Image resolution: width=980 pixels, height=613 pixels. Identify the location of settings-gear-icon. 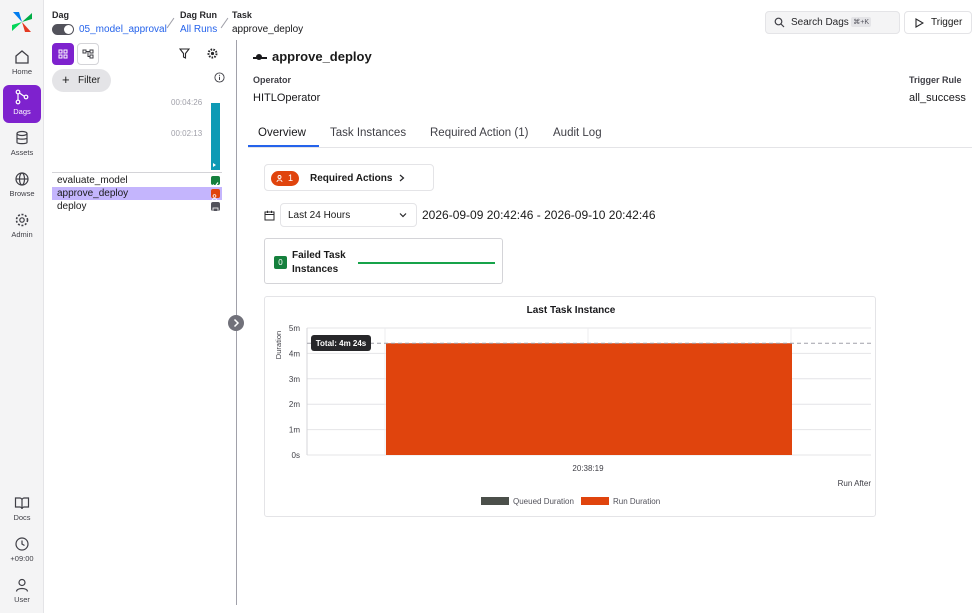
(212, 53).